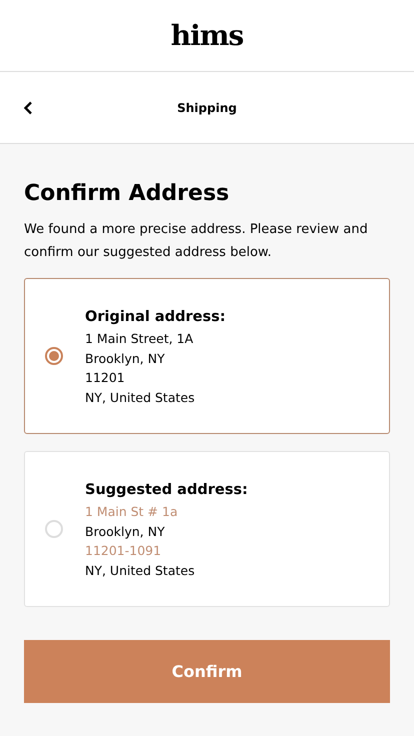  What do you see at coordinates (155, 317) in the screenshot?
I see `address-title: Original address:` at bounding box center [155, 317].